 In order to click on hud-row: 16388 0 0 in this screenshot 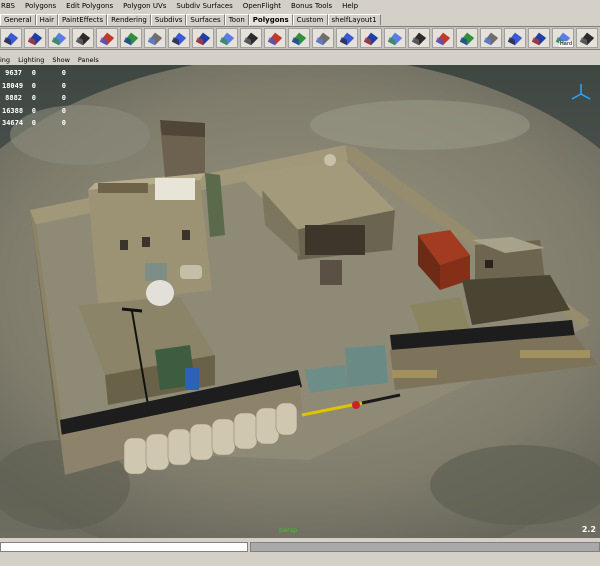, I will do `click(34, 110)`.